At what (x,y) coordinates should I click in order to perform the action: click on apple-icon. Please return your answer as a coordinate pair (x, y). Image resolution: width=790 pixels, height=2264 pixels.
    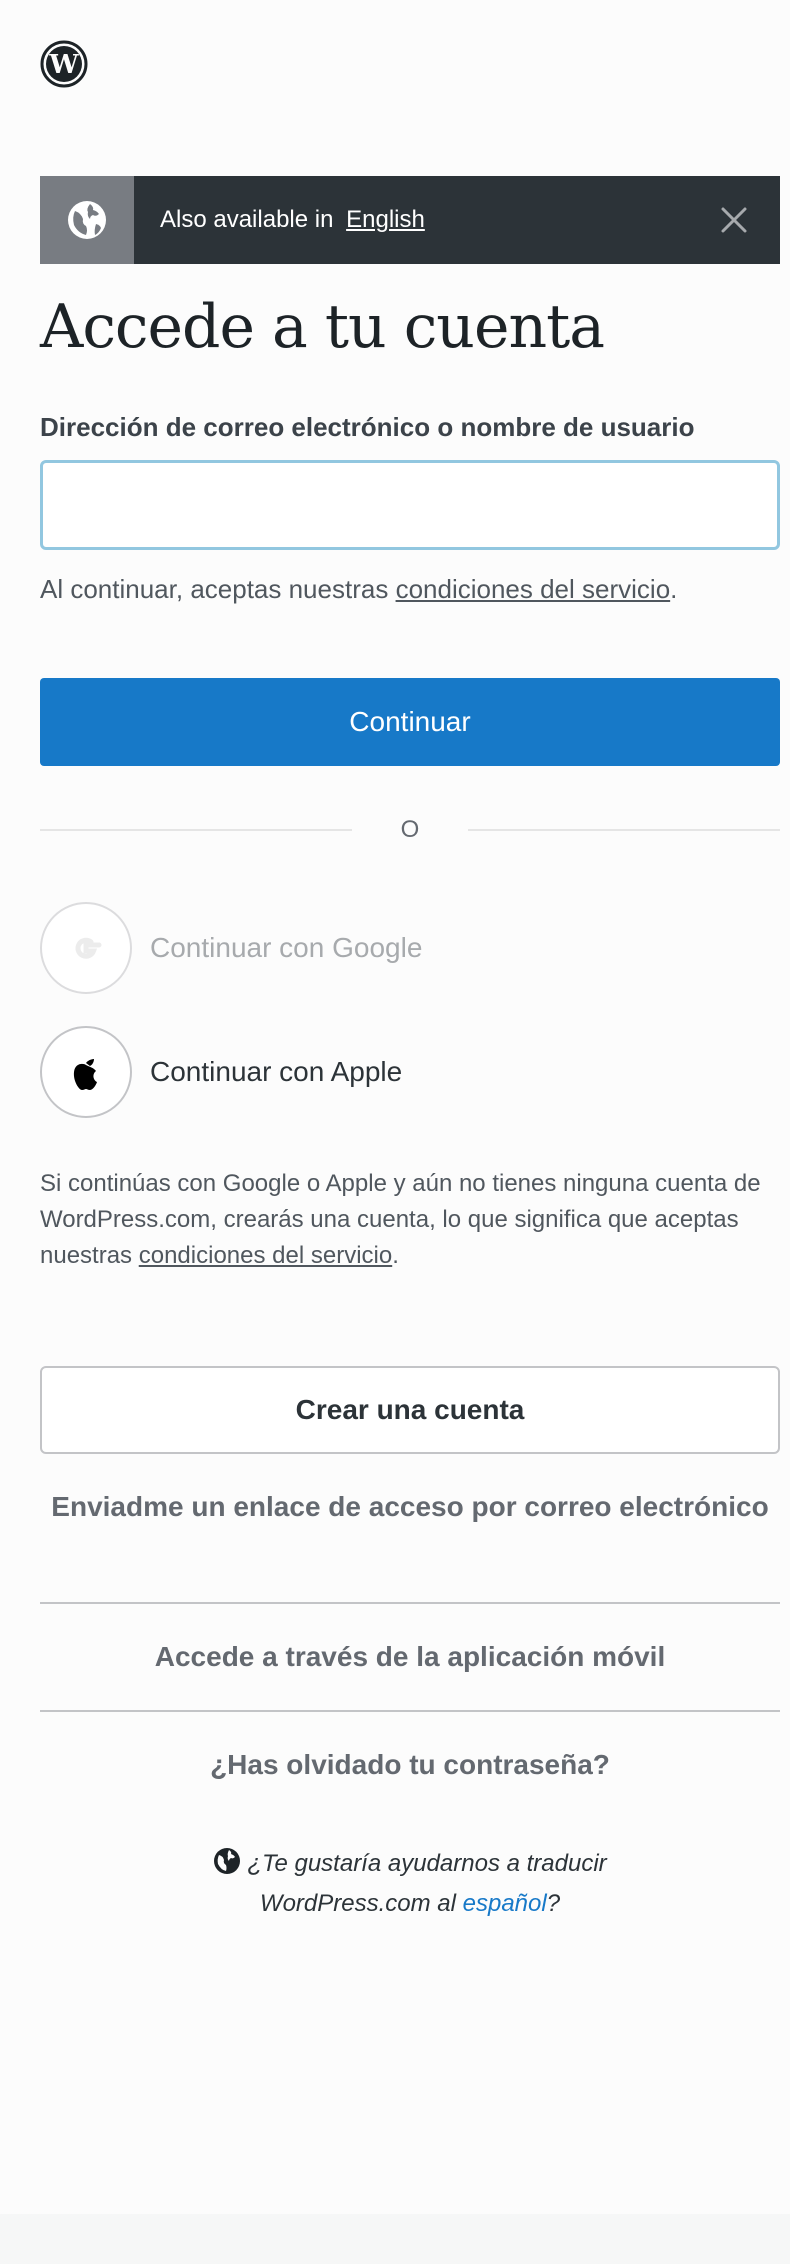
    Looking at the image, I should click on (86, 1072).